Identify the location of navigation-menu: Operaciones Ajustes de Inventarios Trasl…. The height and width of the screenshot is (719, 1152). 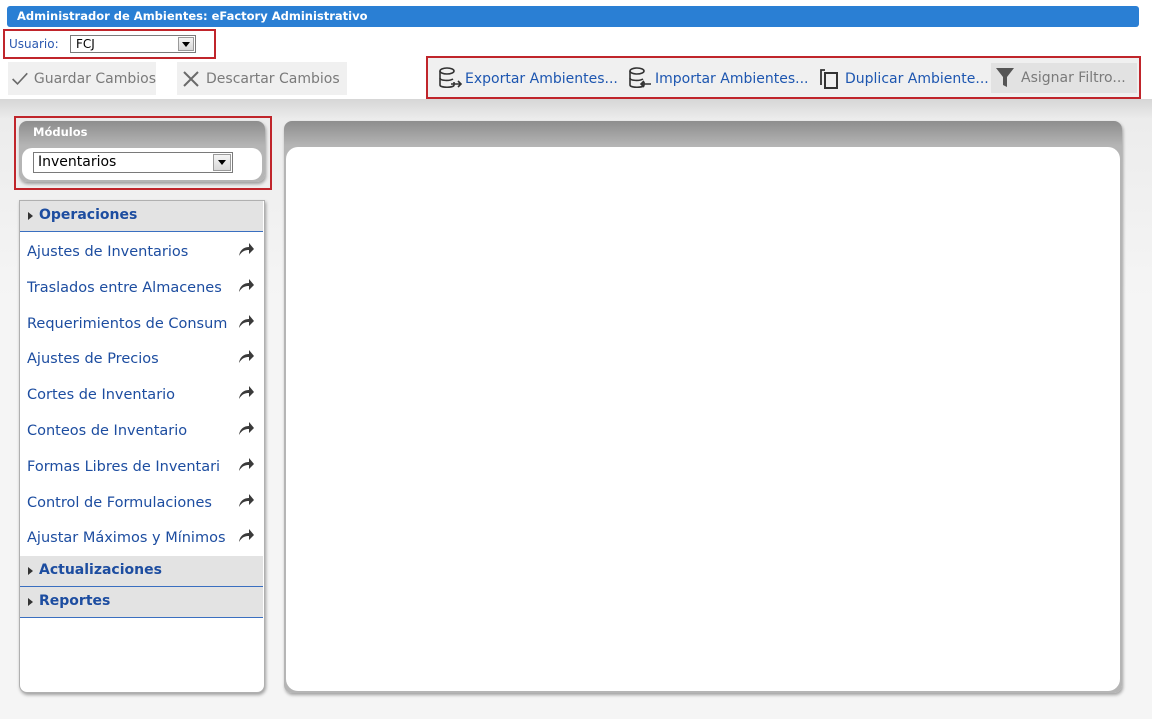
(142, 446).